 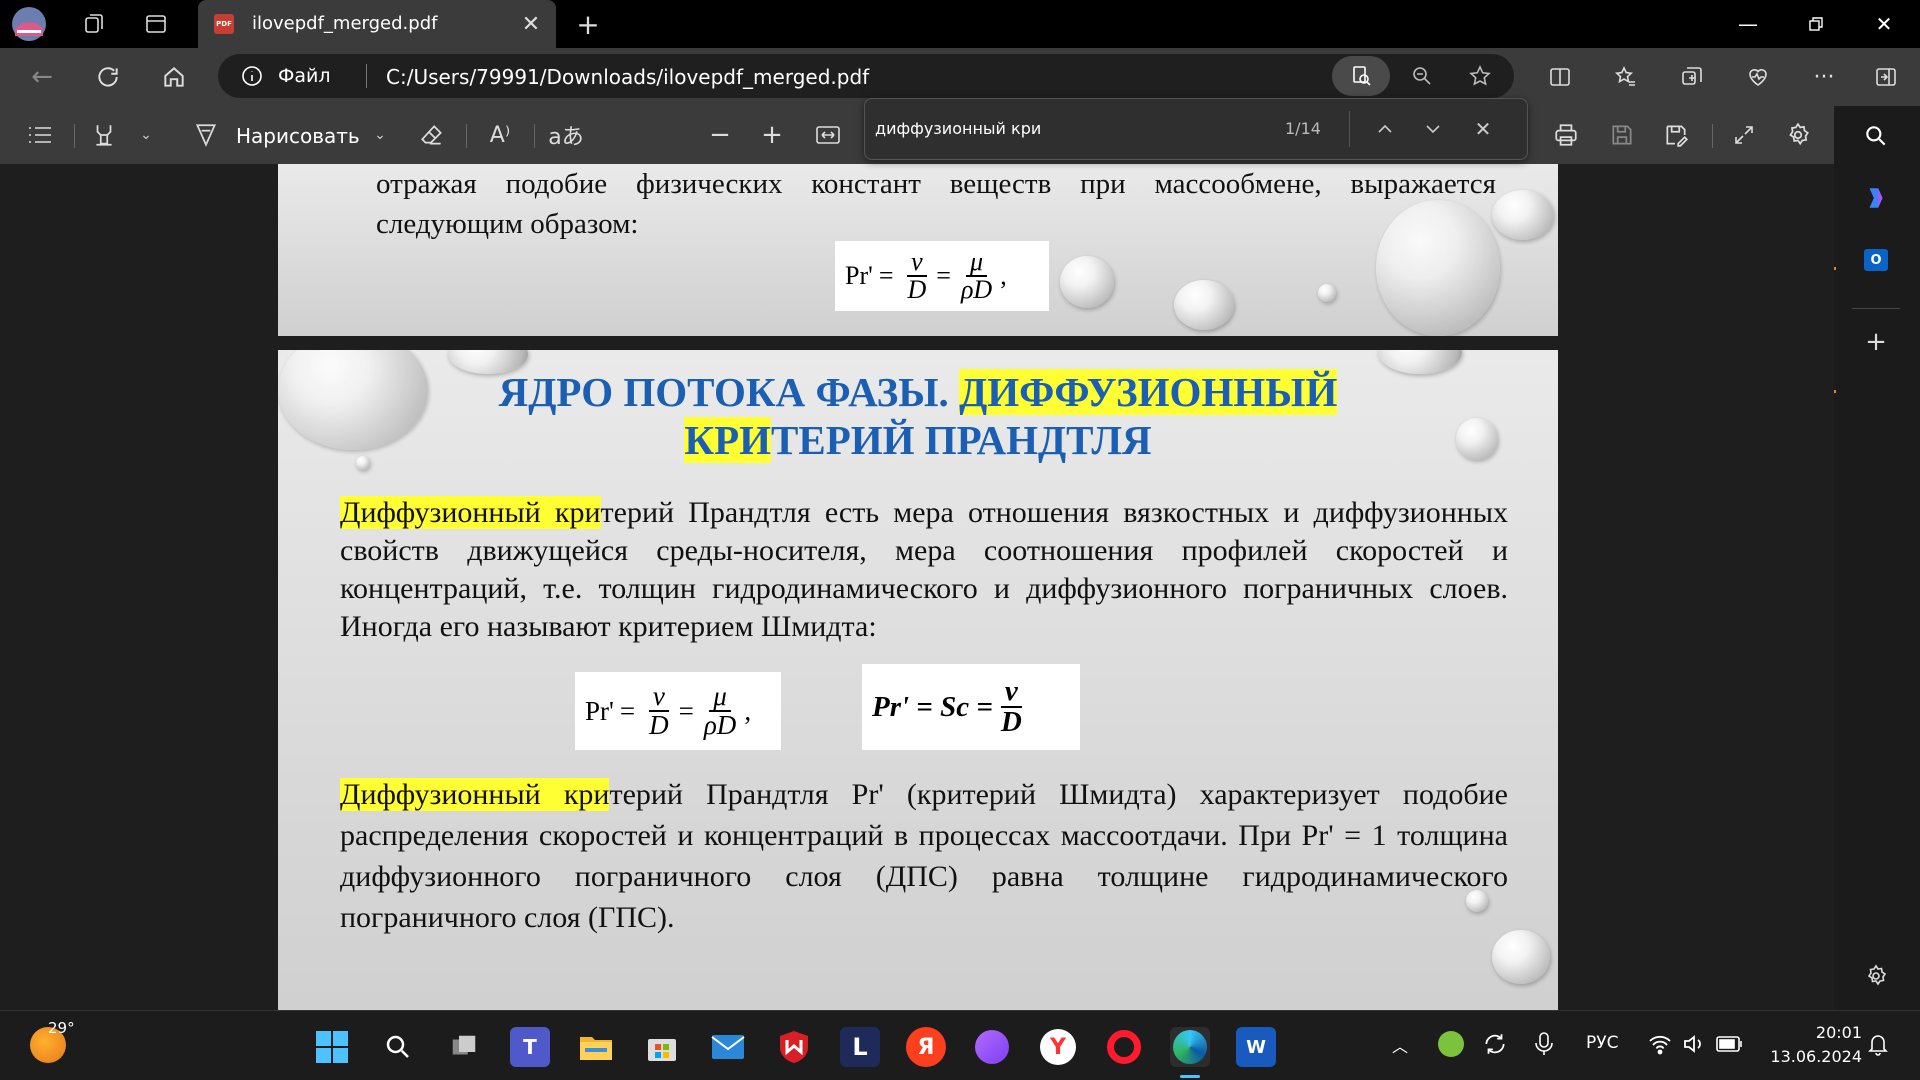 What do you see at coordinates (104, 135) in the screenshot?
I see `highlight-icon` at bounding box center [104, 135].